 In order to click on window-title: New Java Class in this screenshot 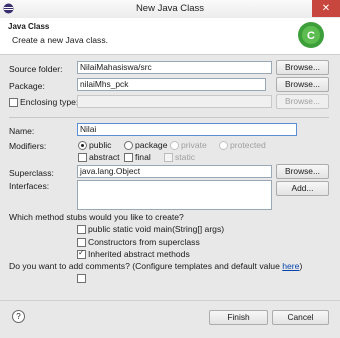, I will do `click(170, 8)`.